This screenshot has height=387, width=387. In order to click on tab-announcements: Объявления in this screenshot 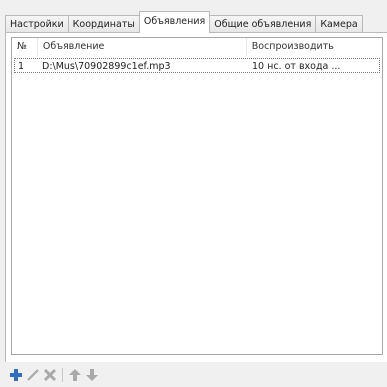, I will do `click(174, 22)`.